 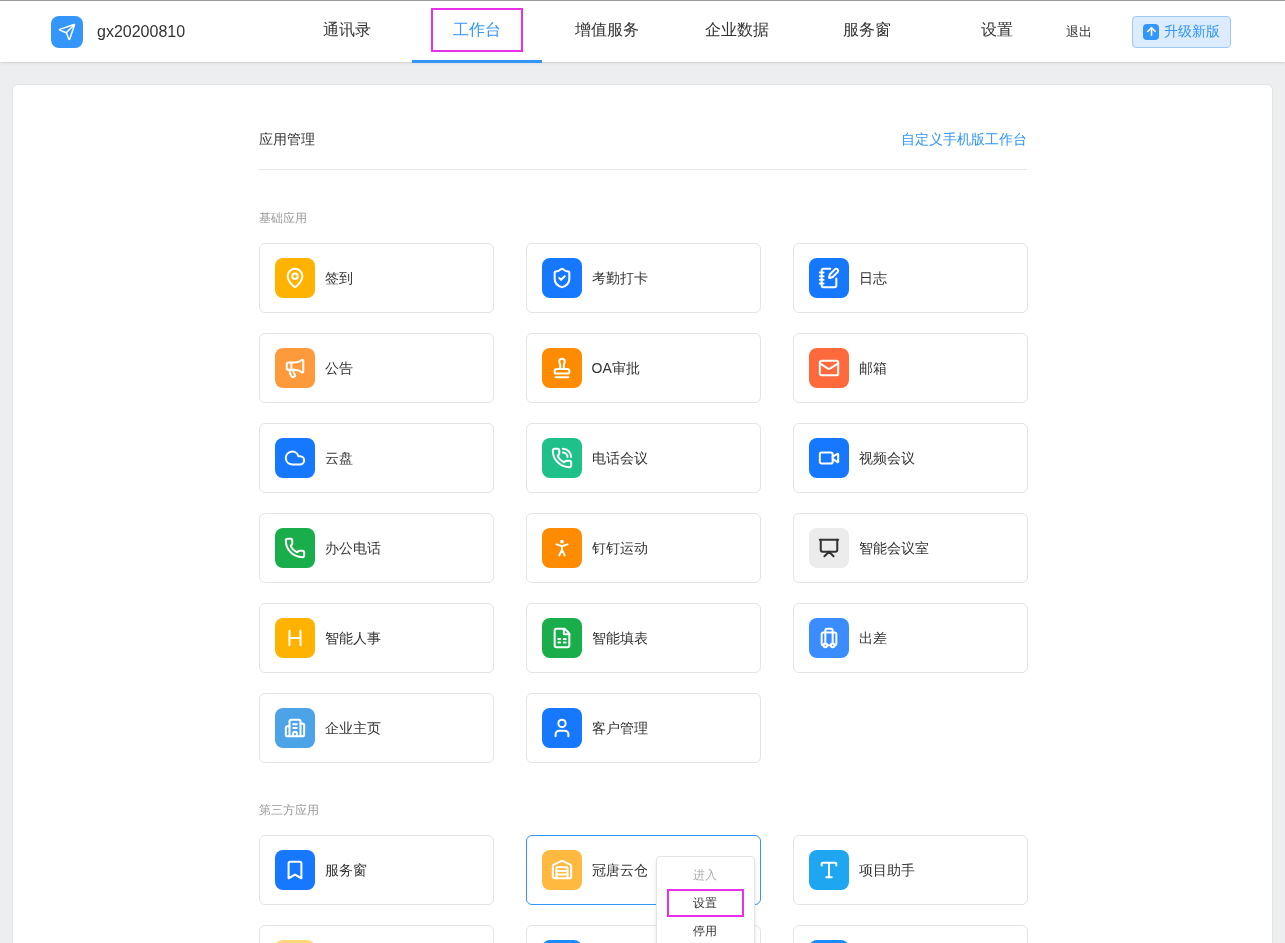 I want to click on nav-tab: 通讯录, so click(x=347, y=31).